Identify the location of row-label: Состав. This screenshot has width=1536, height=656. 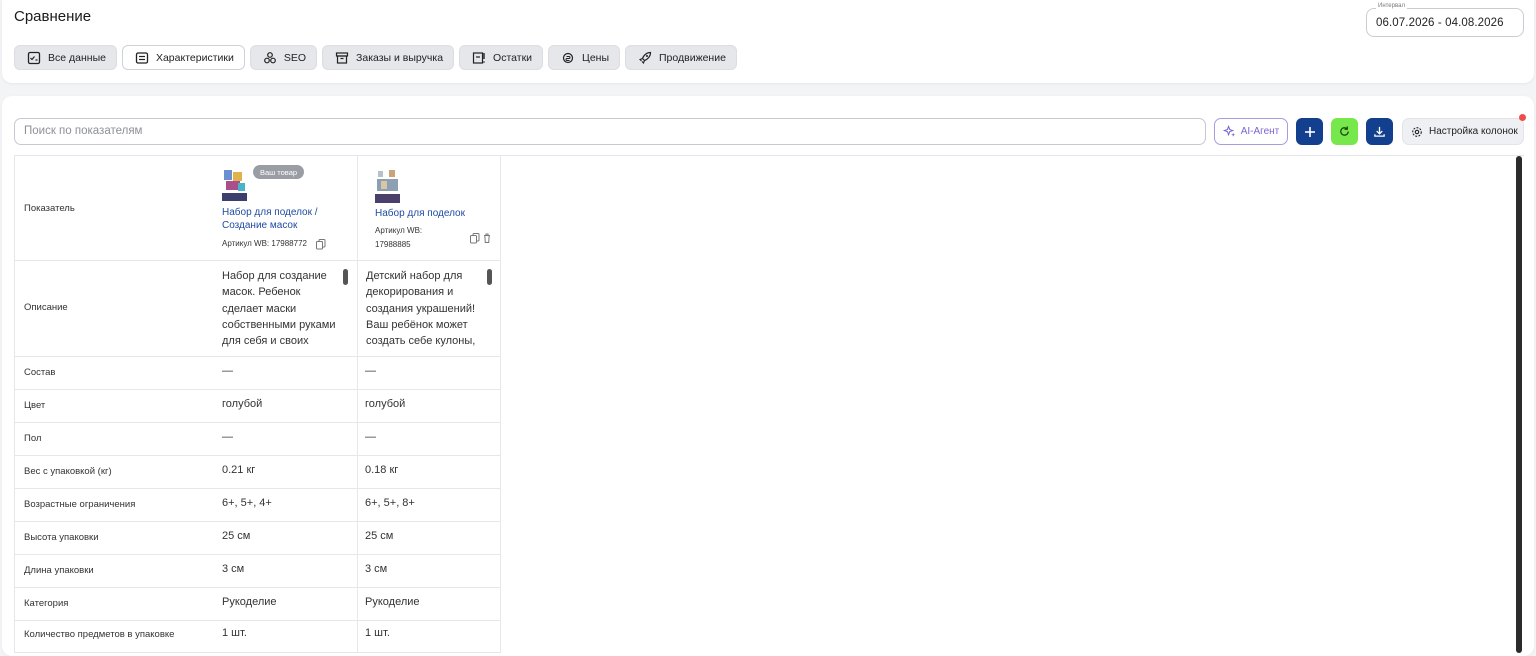
(40, 372).